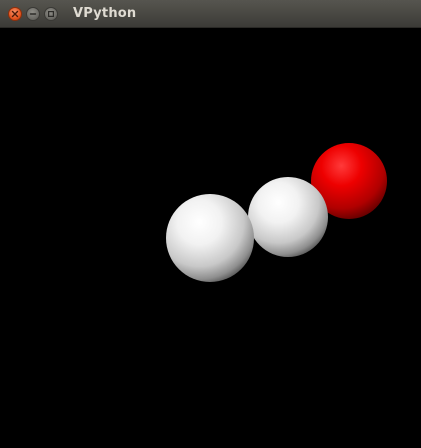 The width and height of the screenshot is (421, 448). I want to click on maximize-icon, so click(51, 14).